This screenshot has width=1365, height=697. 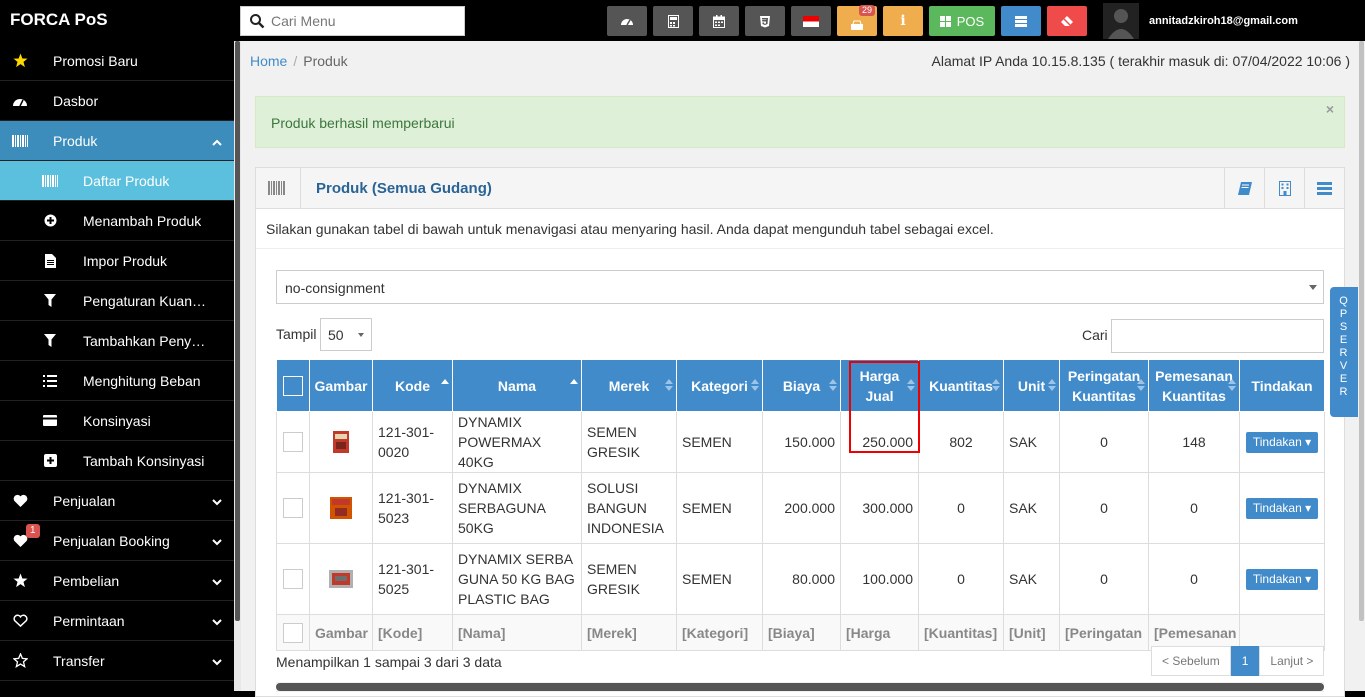 What do you see at coordinates (1031, 385) in the screenshot?
I see `col-unit: Unit` at bounding box center [1031, 385].